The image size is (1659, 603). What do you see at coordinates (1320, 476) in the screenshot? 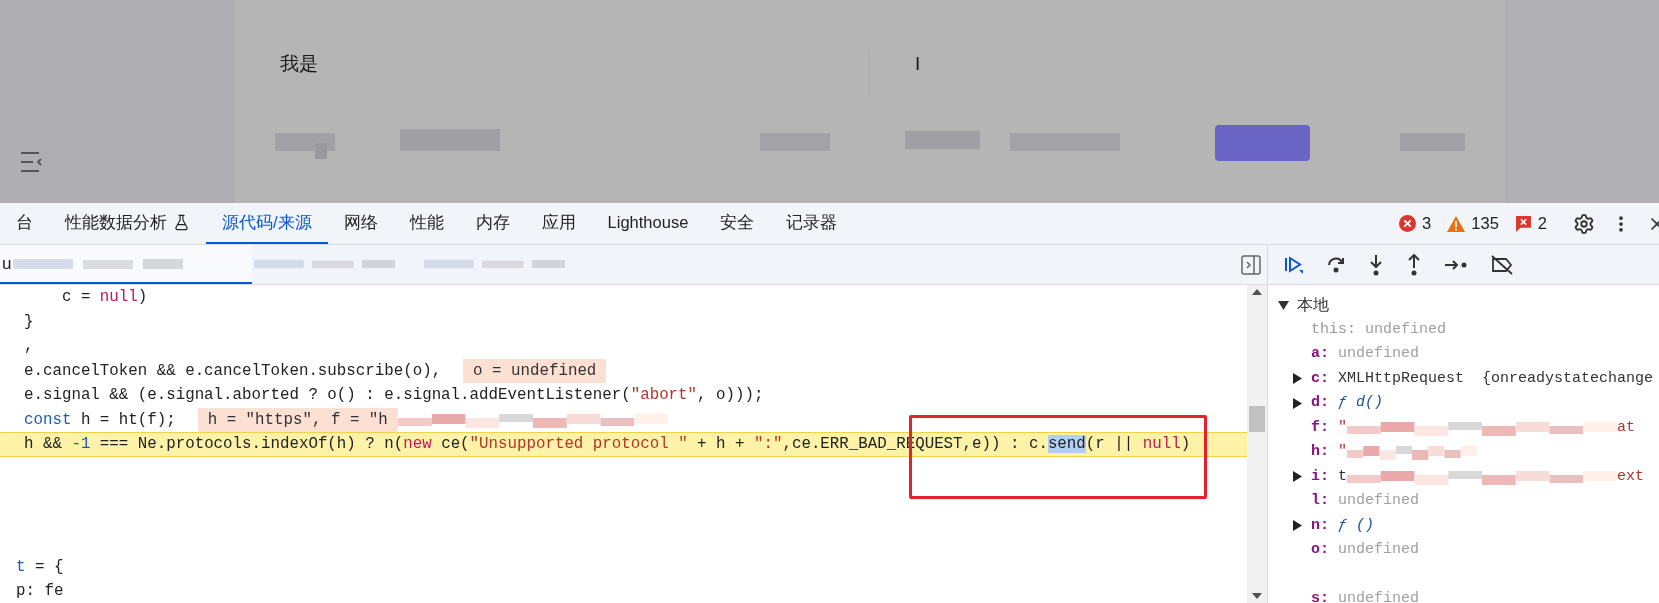
I see `variable-name: i:` at bounding box center [1320, 476].